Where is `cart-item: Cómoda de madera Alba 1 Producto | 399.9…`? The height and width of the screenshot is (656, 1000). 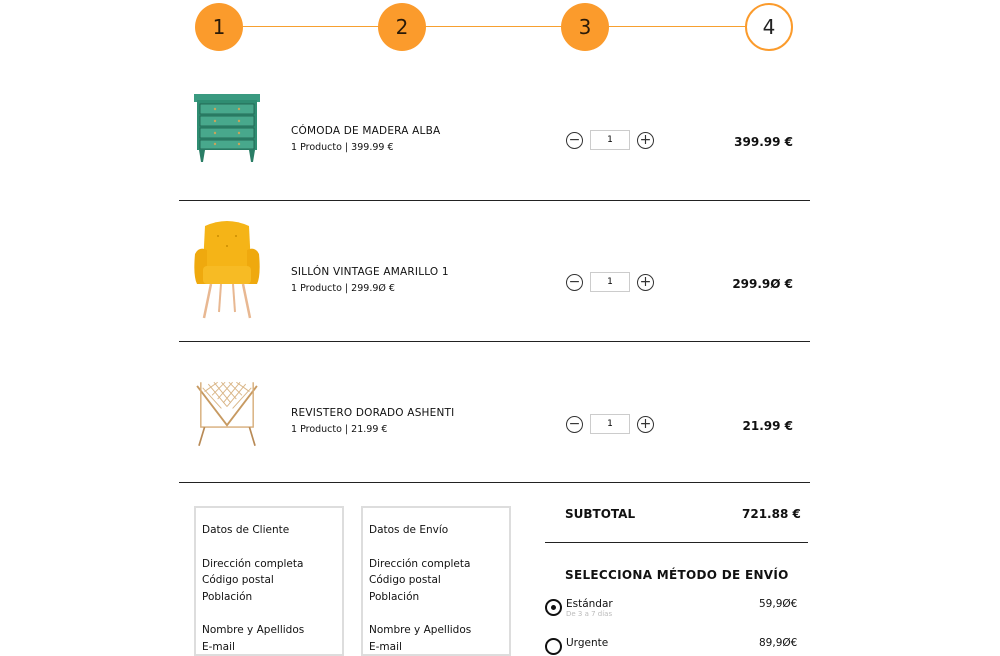 cart-item: Cómoda de madera Alba 1 Producto | 399.9… is located at coordinates (494, 130).